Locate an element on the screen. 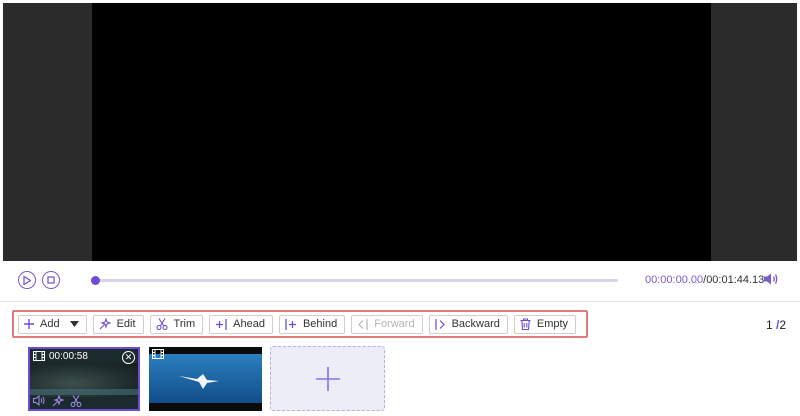 The image size is (800, 416). edit-button: Edit is located at coordinates (118, 324).